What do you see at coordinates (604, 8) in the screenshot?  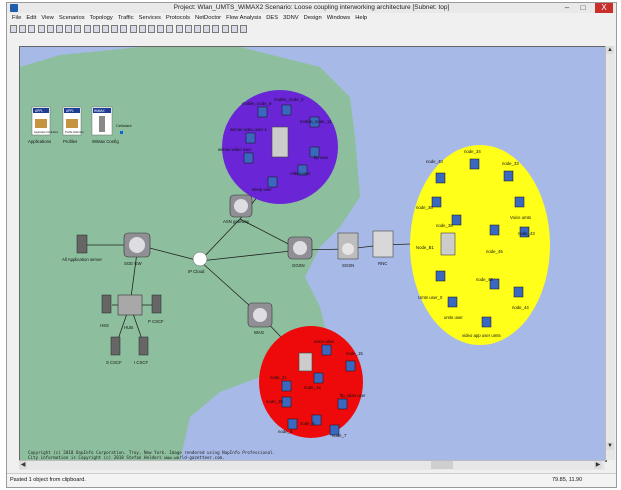 I see `close-button: X` at bounding box center [604, 8].